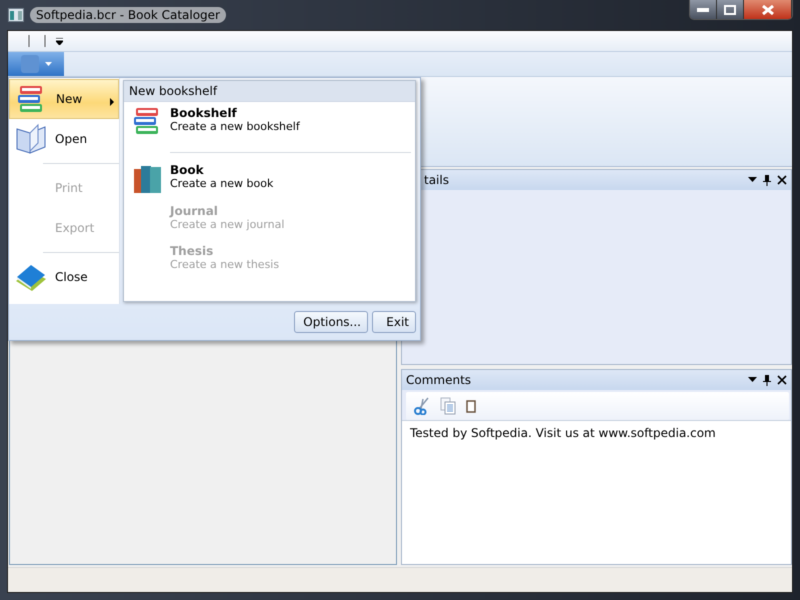 Image resolution: width=800 pixels, height=600 pixels. What do you see at coordinates (439, 380) in the screenshot?
I see `pane-title: Comments` at bounding box center [439, 380].